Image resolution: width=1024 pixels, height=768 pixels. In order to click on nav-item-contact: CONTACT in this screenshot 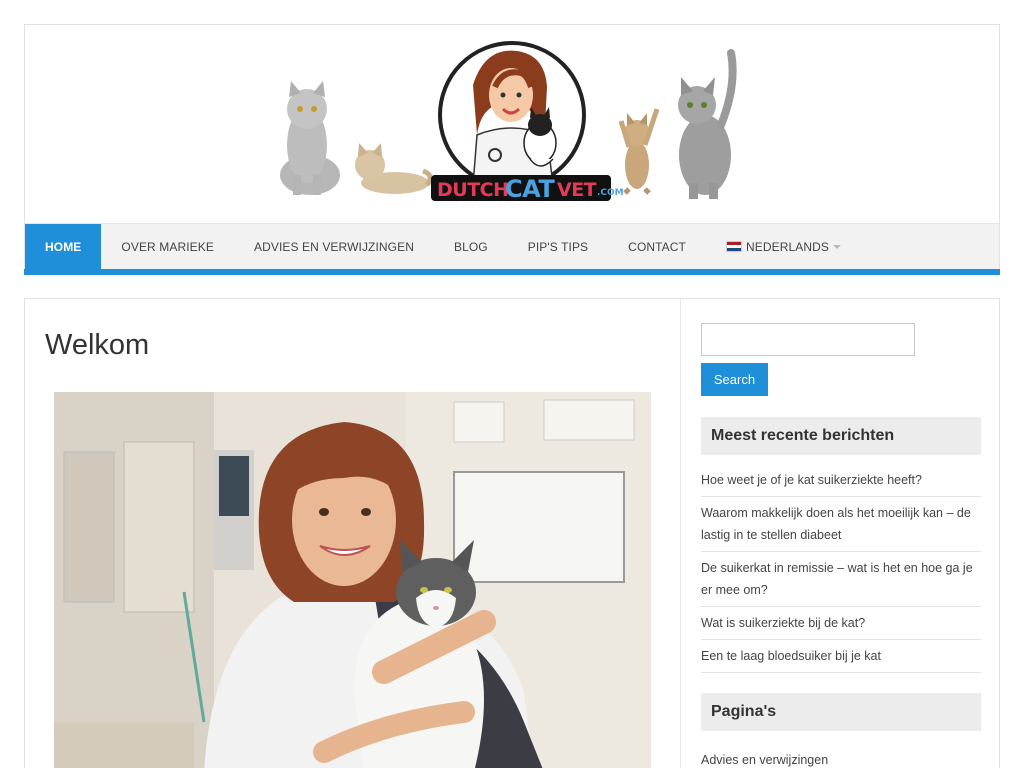, I will do `click(657, 246)`.